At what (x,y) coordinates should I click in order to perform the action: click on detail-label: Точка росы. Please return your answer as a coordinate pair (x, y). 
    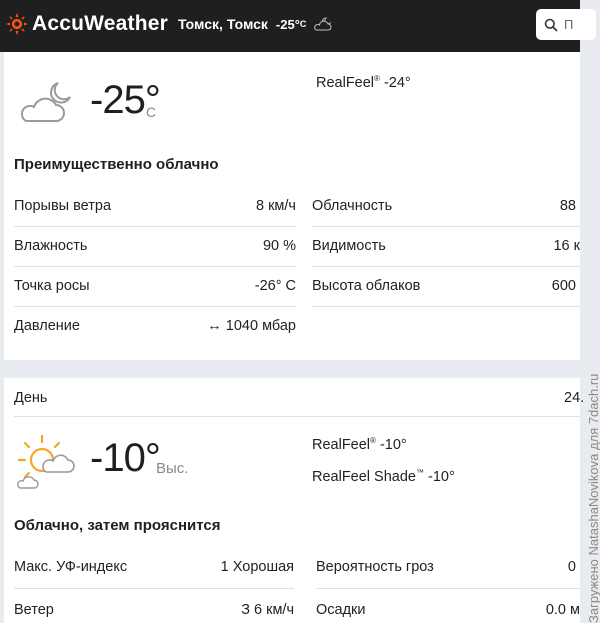
    Looking at the image, I should click on (52, 286).